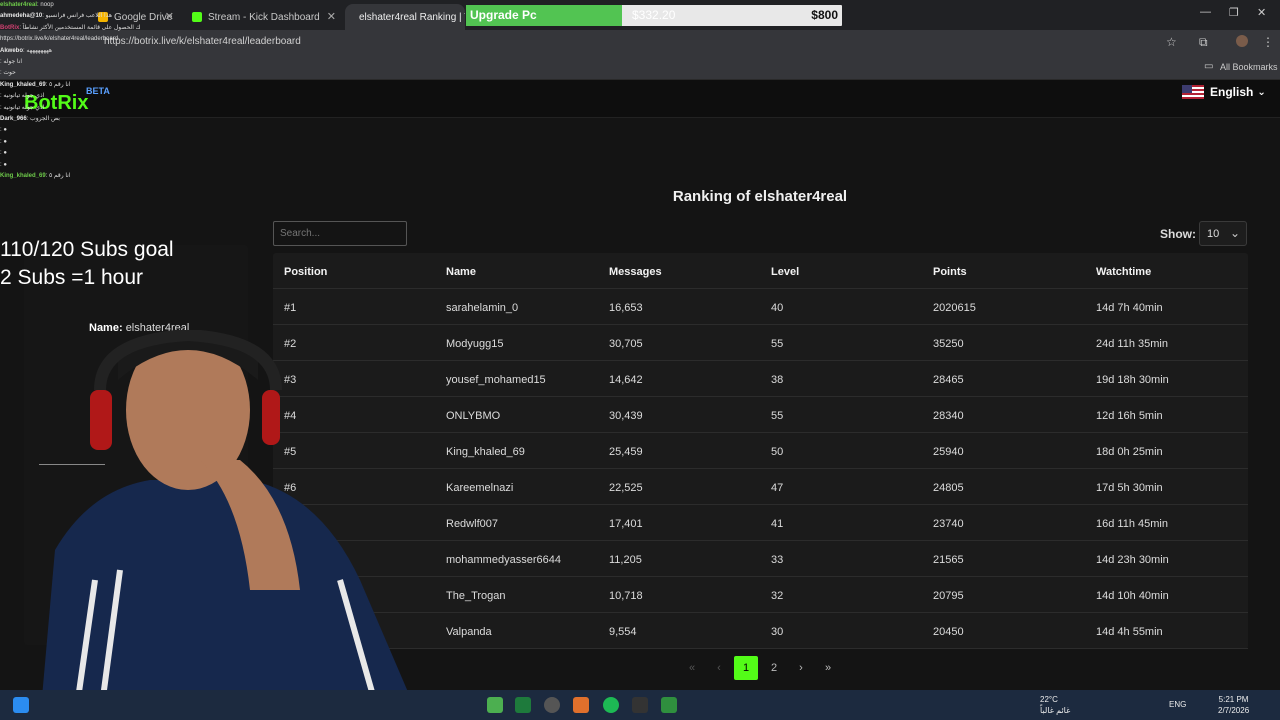 The width and height of the screenshot is (1280, 720). What do you see at coordinates (801, 668) in the screenshot?
I see `next-page-icon: ›` at bounding box center [801, 668].